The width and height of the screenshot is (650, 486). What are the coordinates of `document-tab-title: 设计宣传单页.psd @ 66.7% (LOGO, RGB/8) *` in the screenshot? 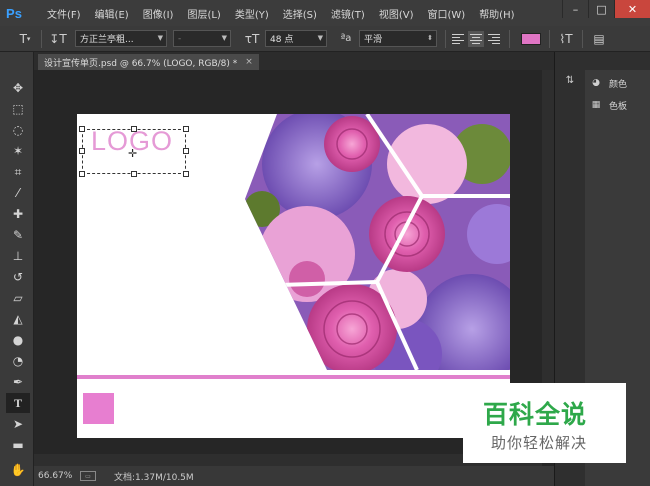 It's located at (141, 63).